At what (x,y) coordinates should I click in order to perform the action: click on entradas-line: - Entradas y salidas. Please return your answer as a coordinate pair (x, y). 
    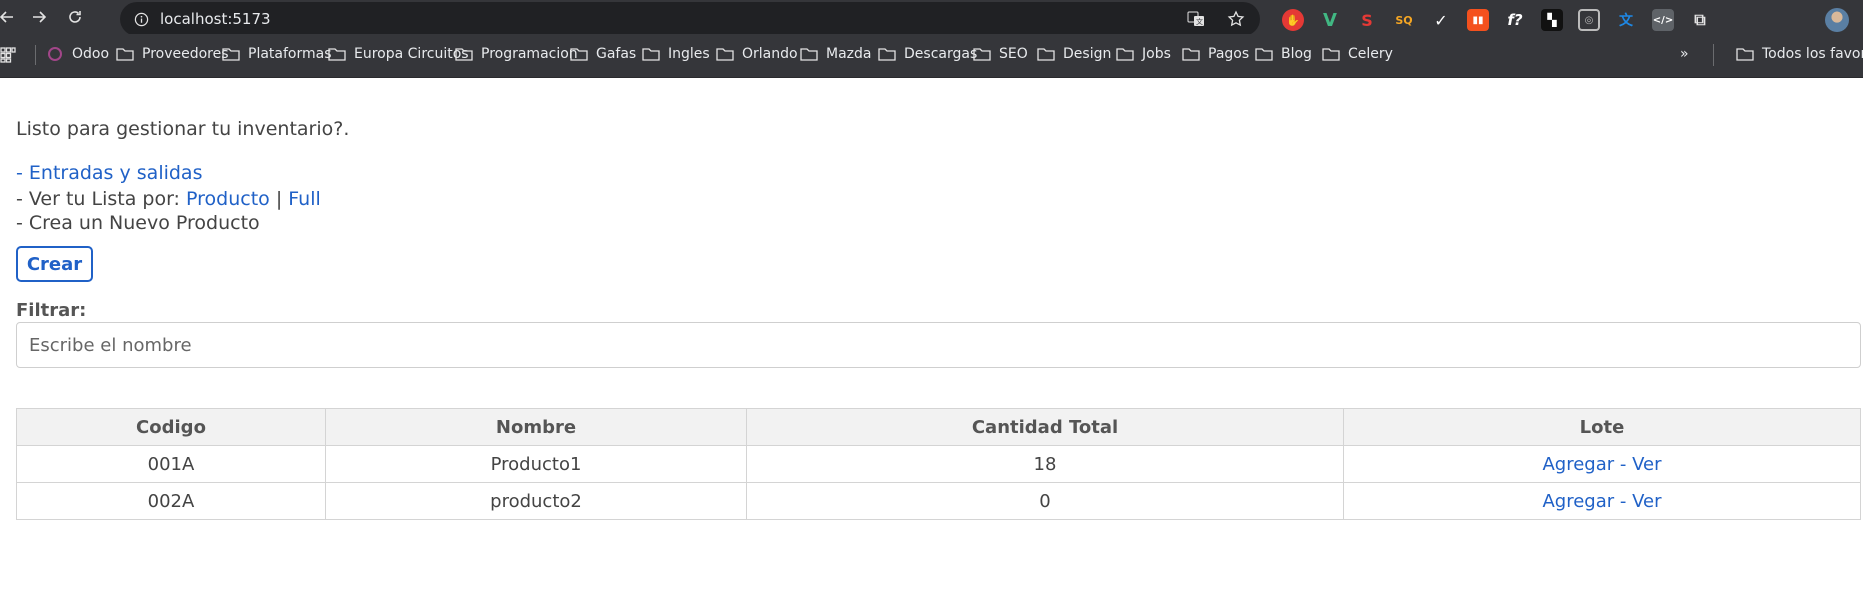
    Looking at the image, I should click on (109, 173).